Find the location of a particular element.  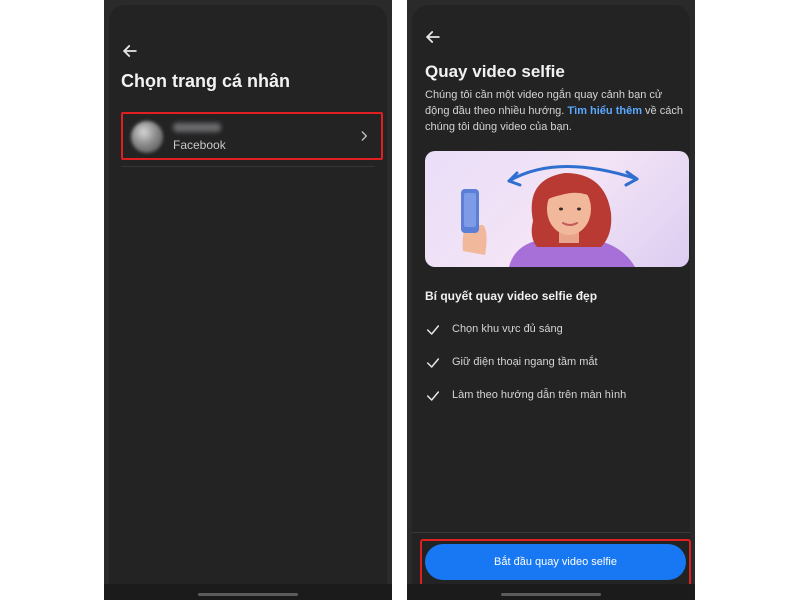

tips-heading: Bí quyết quay video selfie đẹp is located at coordinates (511, 296).